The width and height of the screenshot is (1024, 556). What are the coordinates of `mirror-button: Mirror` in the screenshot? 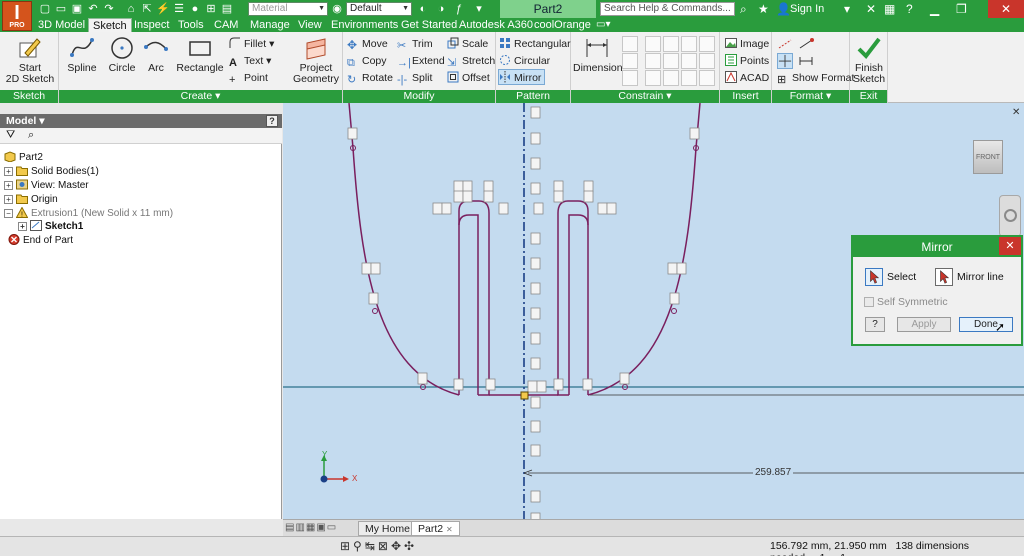 It's located at (522, 77).